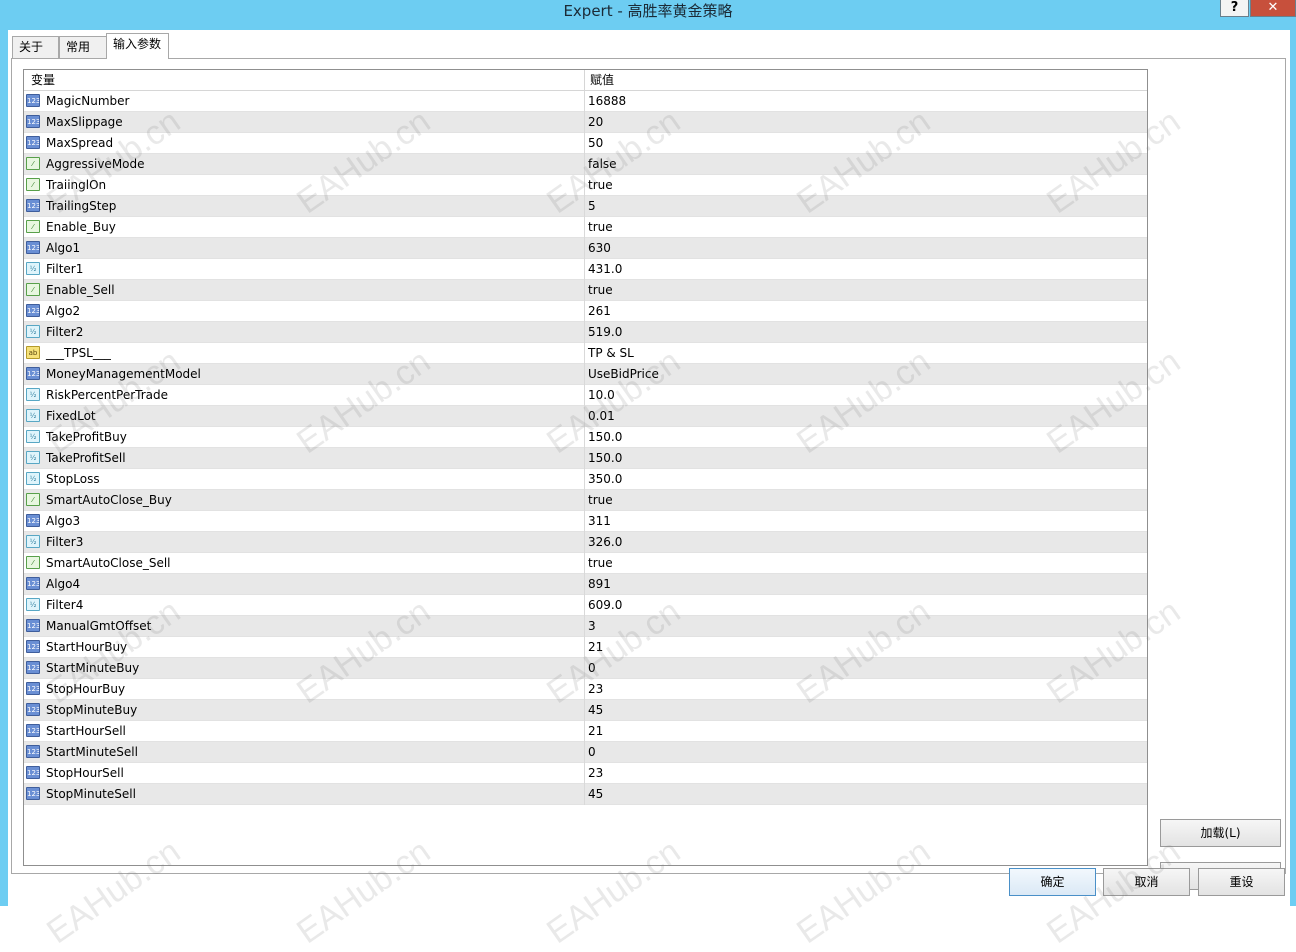 The height and width of the screenshot is (952, 1296). Describe the element at coordinates (1146, 882) in the screenshot. I see `cancel-button: 取消` at that location.